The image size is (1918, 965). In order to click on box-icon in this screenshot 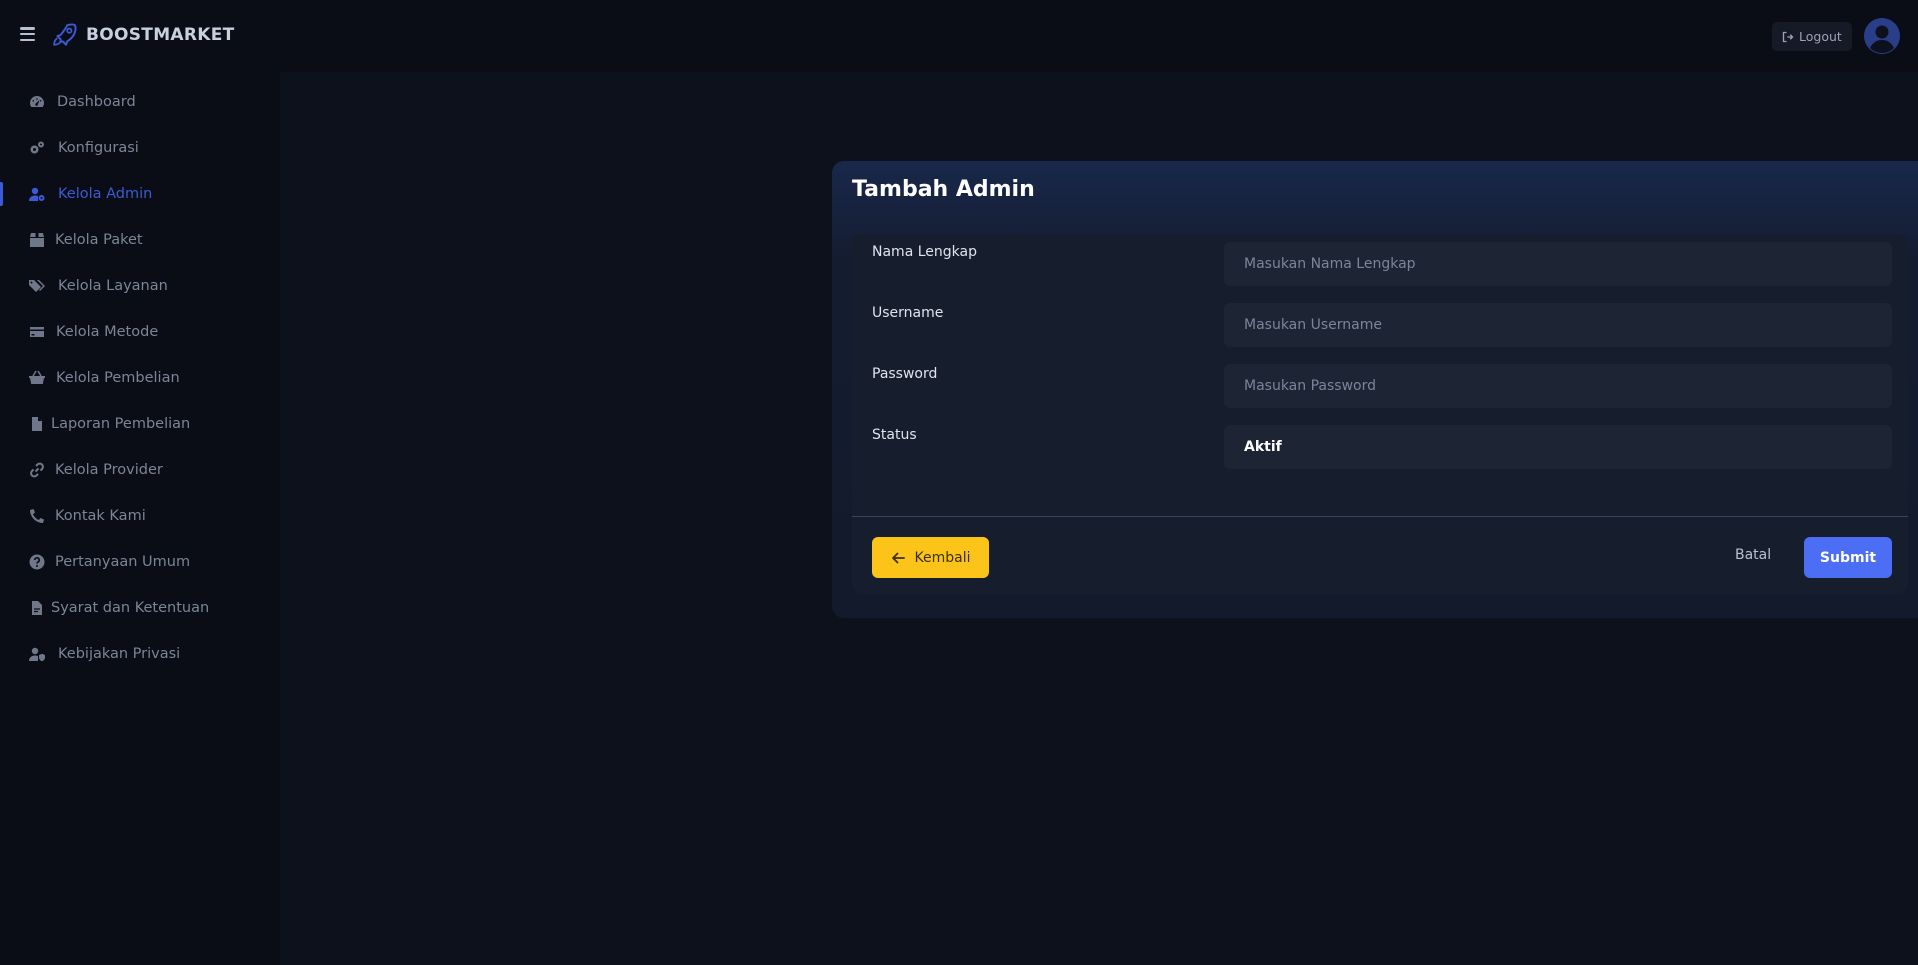, I will do `click(36, 240)`.